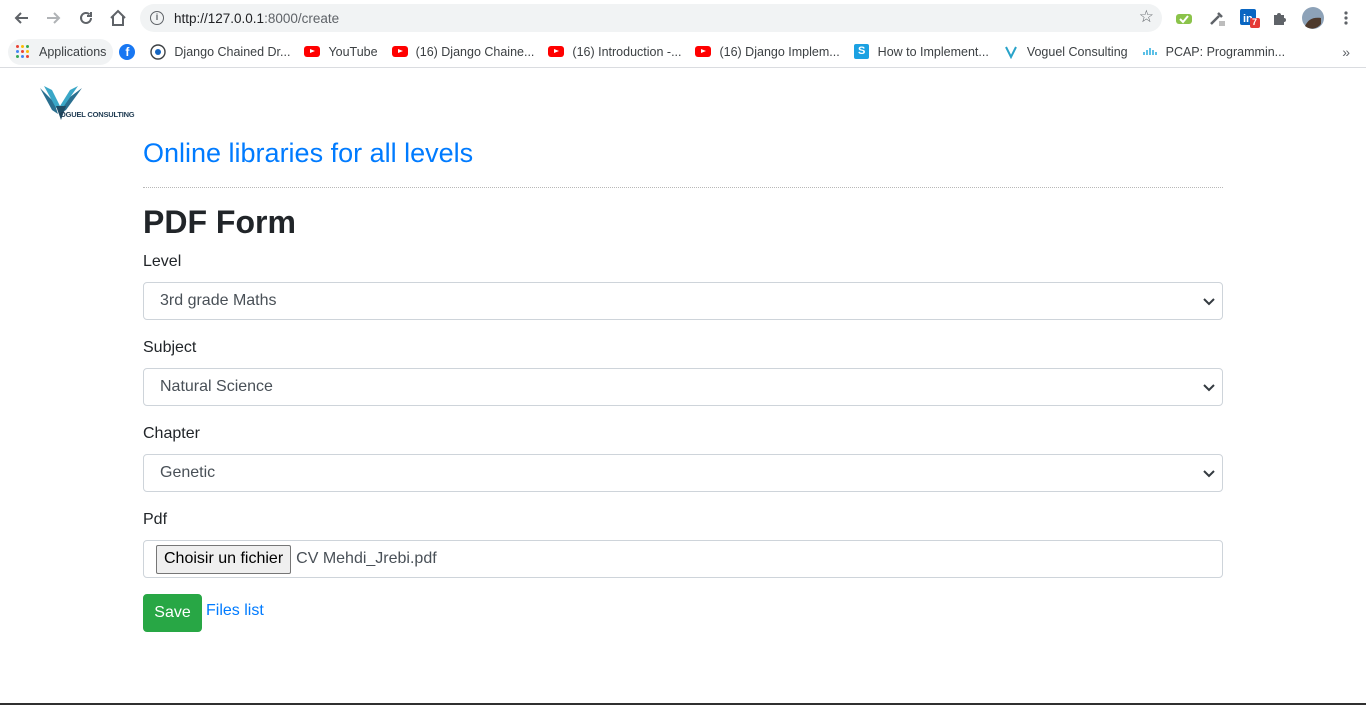 This screenshot has width=1366, height=705. What do you see at coordinates (1184, 18) in the screenshot?
I see `extension-cloud-icon` at bounding box center [1184, 18].